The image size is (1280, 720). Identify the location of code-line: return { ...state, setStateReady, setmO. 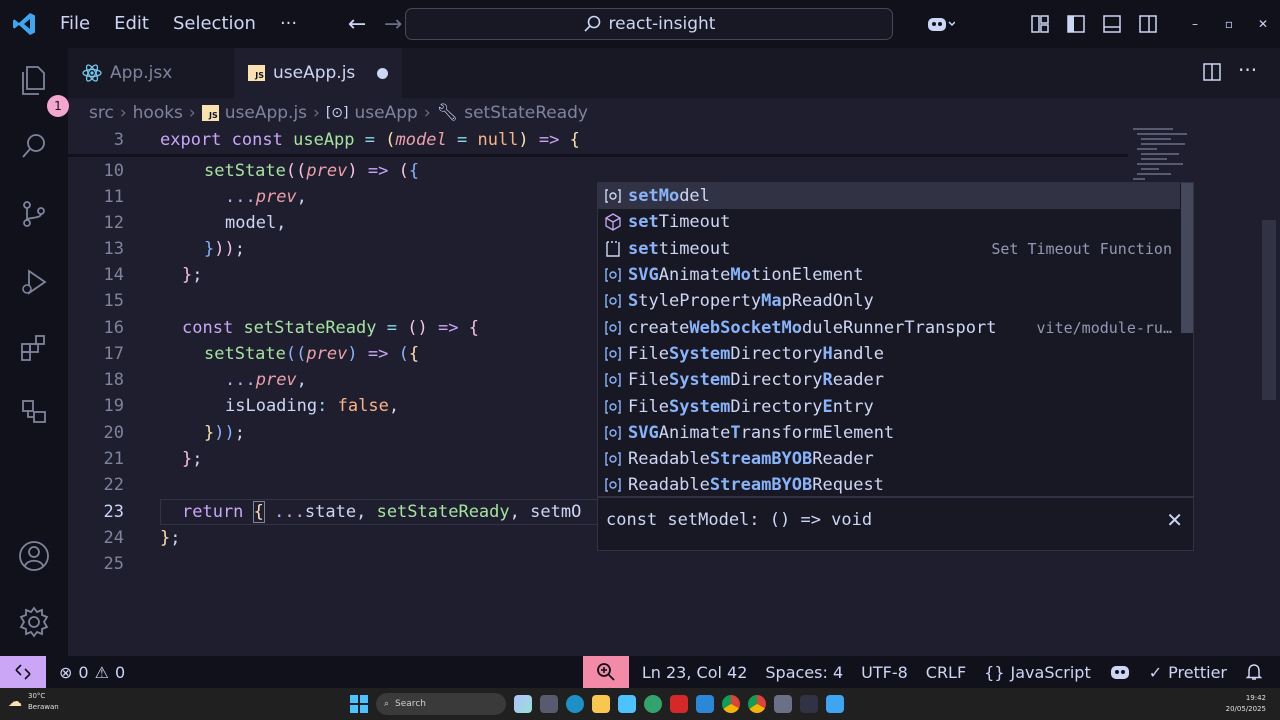
(381, 512).